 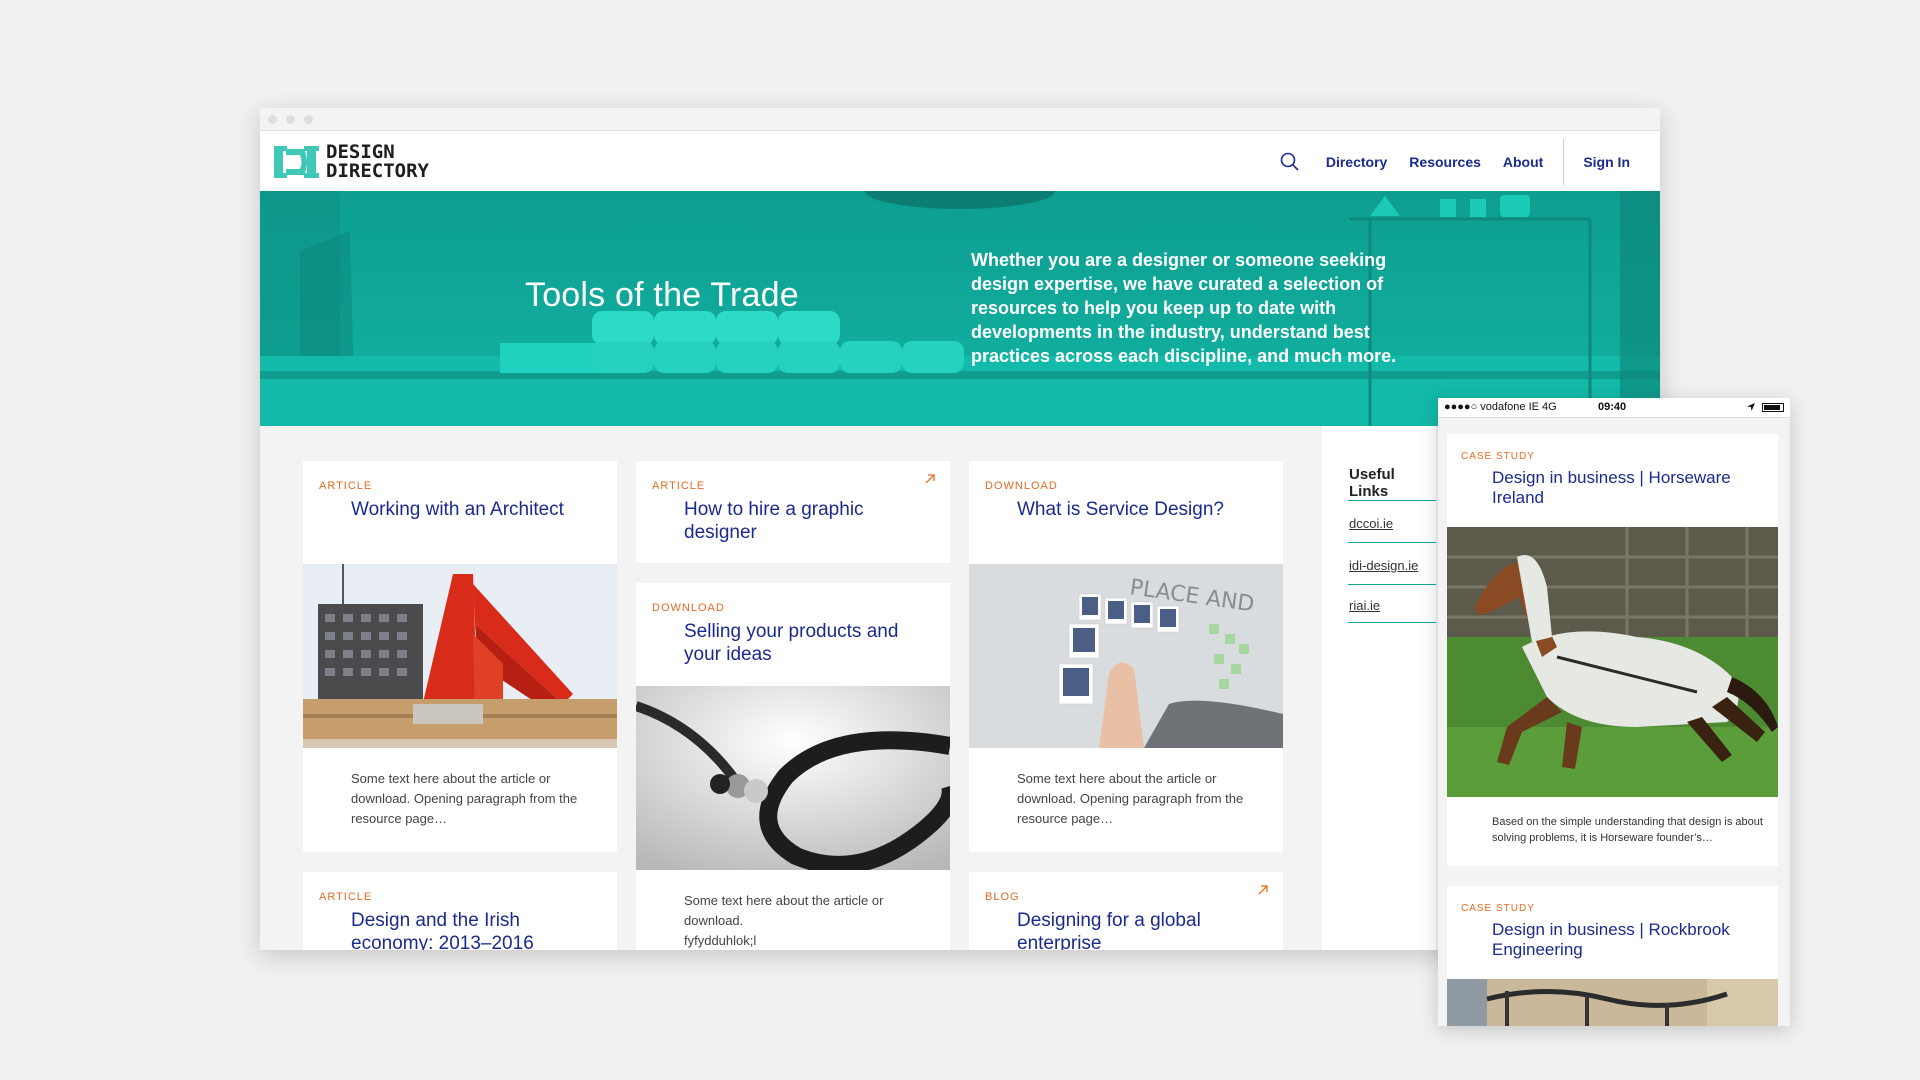 I want to click on card-title: Design and the Irish economy: 2013–2016, so click(x=466, y=929).